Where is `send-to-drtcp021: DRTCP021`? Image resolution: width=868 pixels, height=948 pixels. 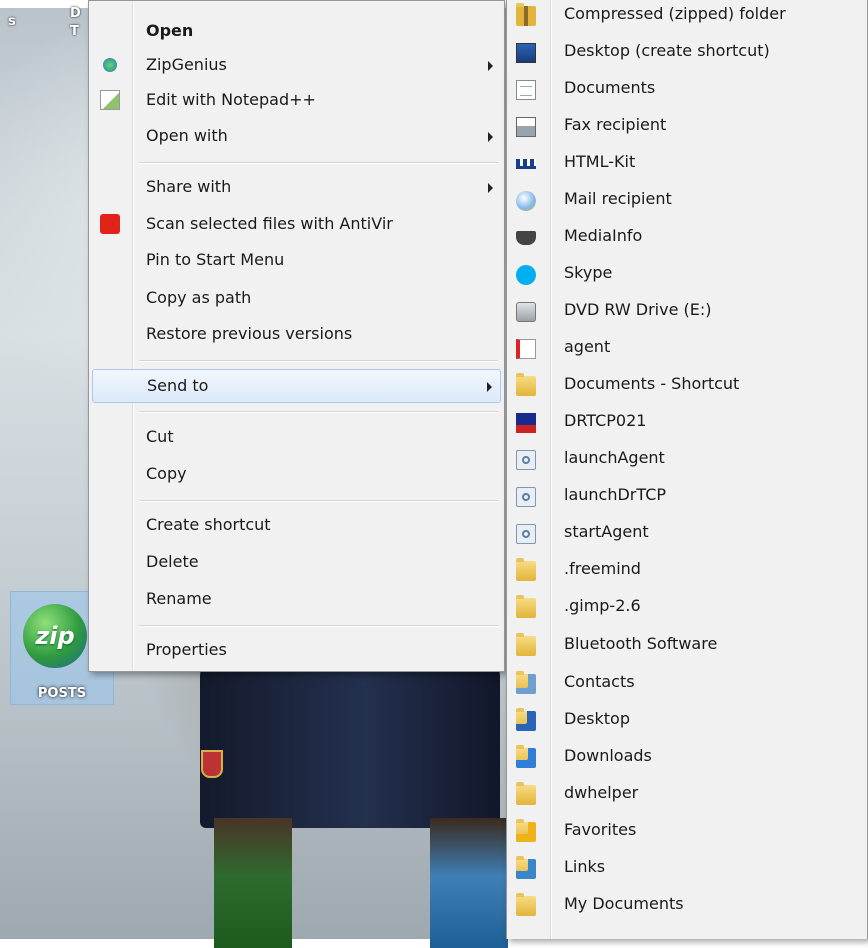 send-to-drtcp021: DRTCP021 is located at coordinates (687, 423).